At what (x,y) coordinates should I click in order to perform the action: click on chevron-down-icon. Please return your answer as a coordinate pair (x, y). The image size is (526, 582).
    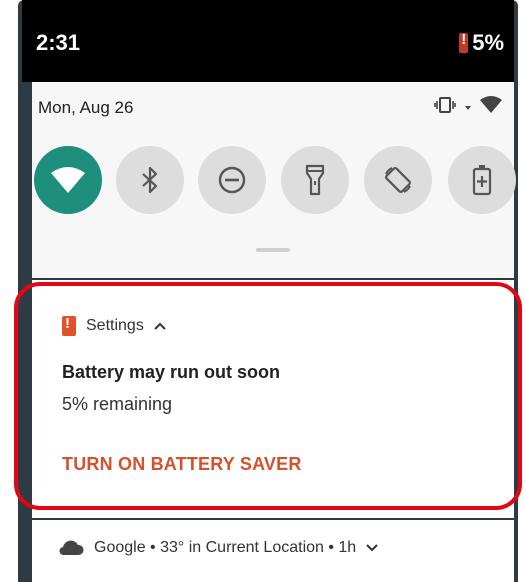
    Looking at the image, I should click on (372, 548).